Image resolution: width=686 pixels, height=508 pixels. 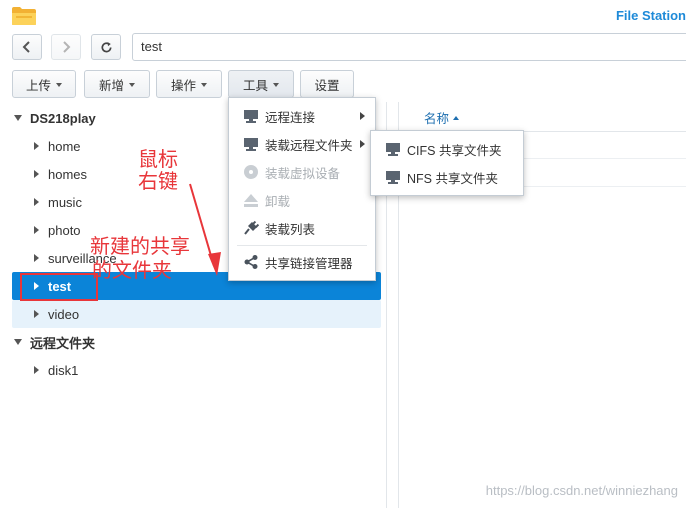 What do you see at coordinates (255, 85) in the screenshot?
I see `tools-label: 工具` at bounding box center [255, 85].